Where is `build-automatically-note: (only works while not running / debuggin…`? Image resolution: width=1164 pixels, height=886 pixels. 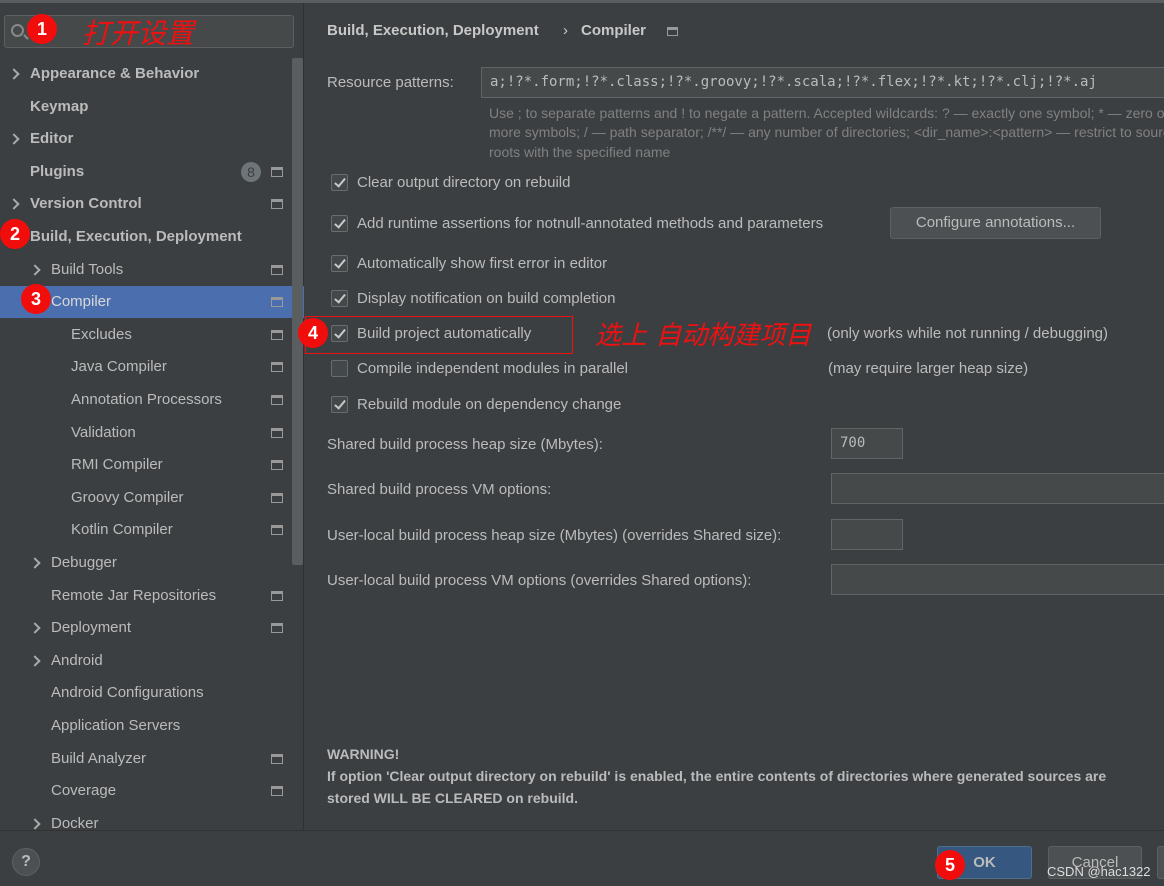 build-automatically-note: (only works while not running / debuggin… is located at coordinates (967, 333).